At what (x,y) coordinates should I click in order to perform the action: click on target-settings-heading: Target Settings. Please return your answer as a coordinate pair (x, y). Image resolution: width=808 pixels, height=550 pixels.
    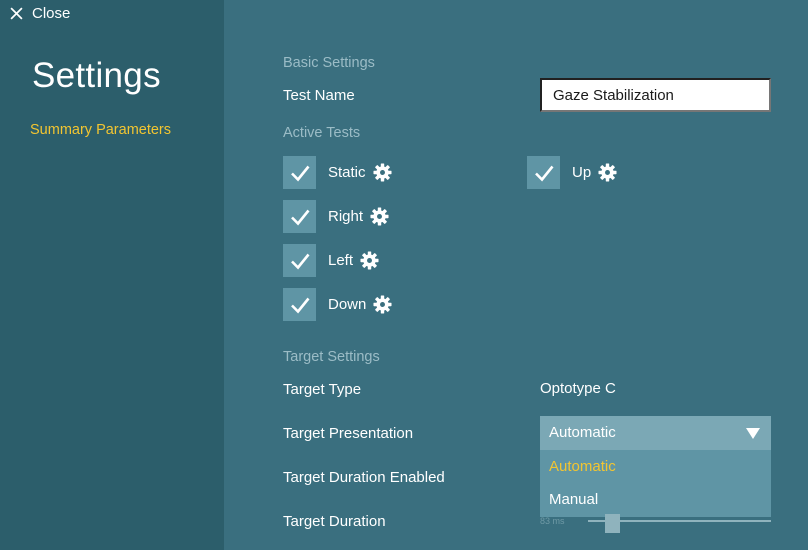
    Looking at the image, I should click on (331, 357).